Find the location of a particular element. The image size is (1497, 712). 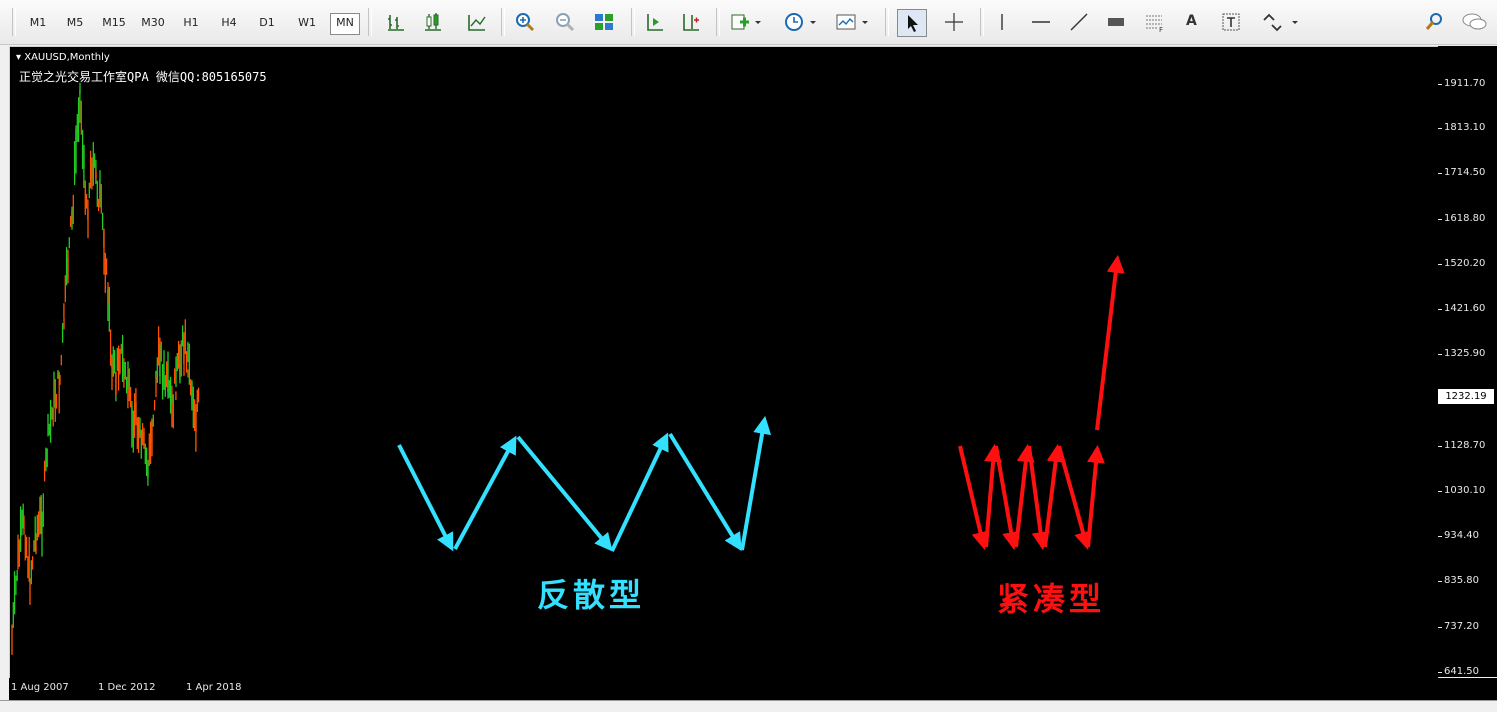

price-label: 1325.90 is located at coordinates (1465, 353).